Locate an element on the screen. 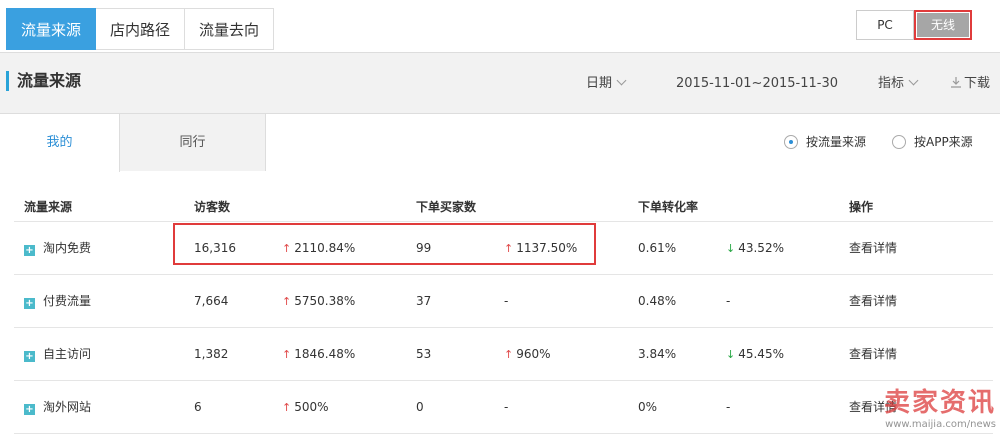 The image size is (1000, 436). conversion-cell: 0% is located at coordinates (647, 407).